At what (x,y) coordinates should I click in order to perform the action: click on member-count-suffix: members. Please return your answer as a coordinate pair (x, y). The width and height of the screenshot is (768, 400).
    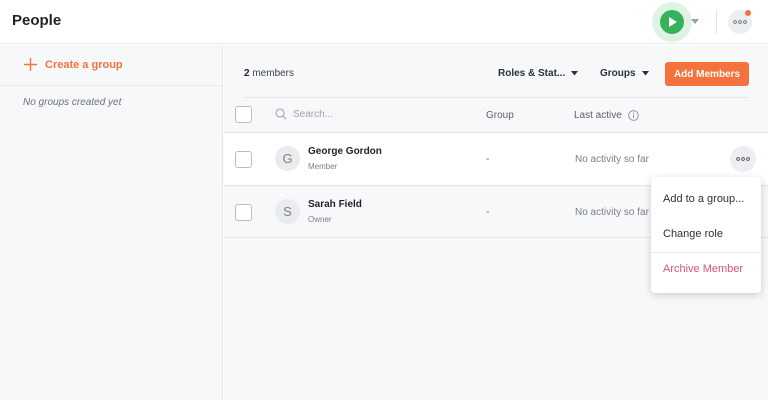
    Looking at the image, I should click on (272, 73).